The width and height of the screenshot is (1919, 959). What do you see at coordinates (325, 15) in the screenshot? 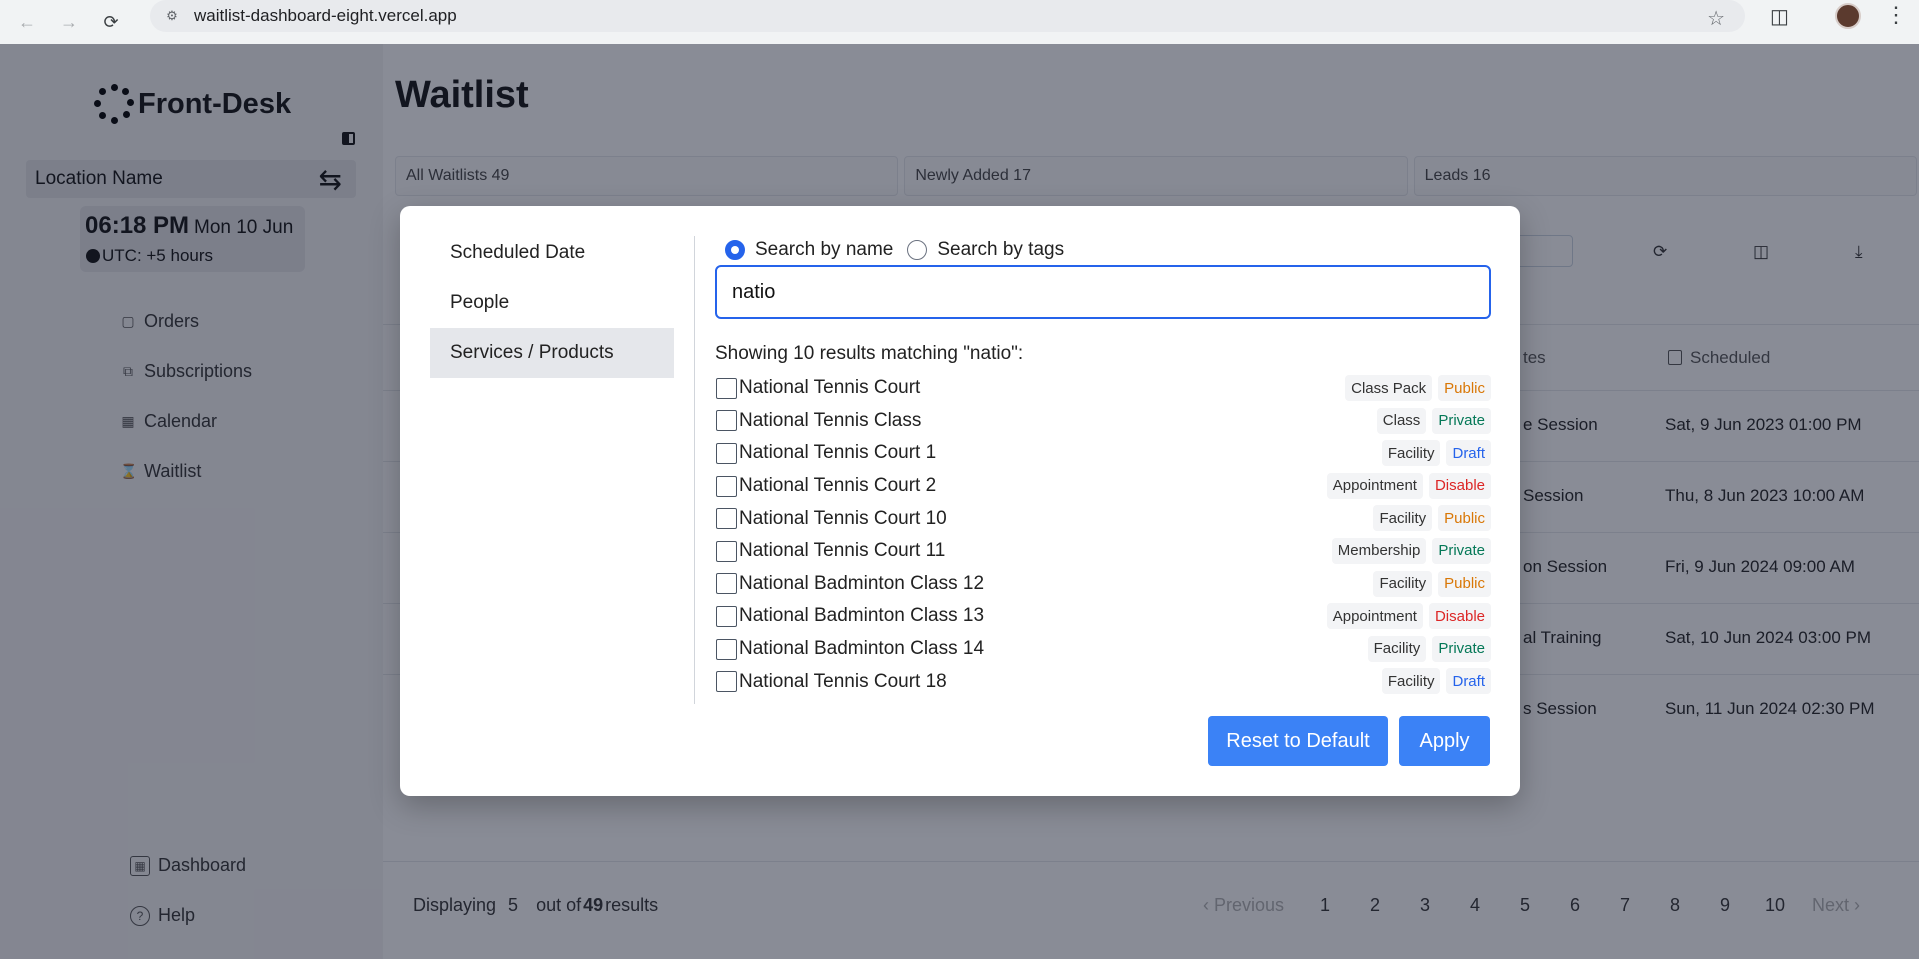
I see `url-text: waitlist-dashboard-eight.vercel.app` at bounding box center [325, 15].